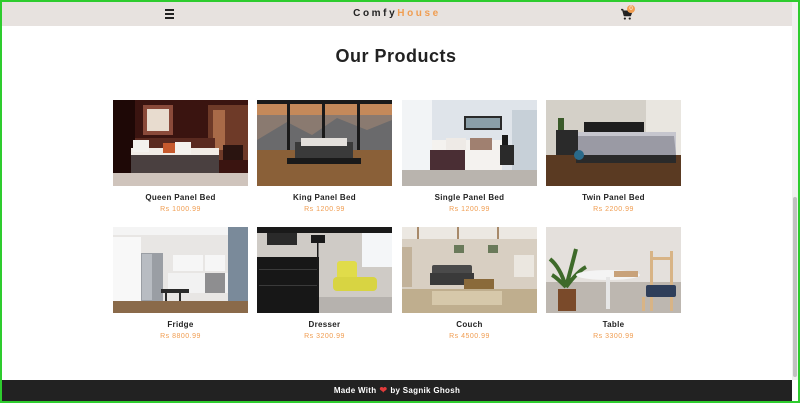 The width and height of the screenshot is (800, 403). I want to click on product-price: Rs 3300.99, so click(613, 336).